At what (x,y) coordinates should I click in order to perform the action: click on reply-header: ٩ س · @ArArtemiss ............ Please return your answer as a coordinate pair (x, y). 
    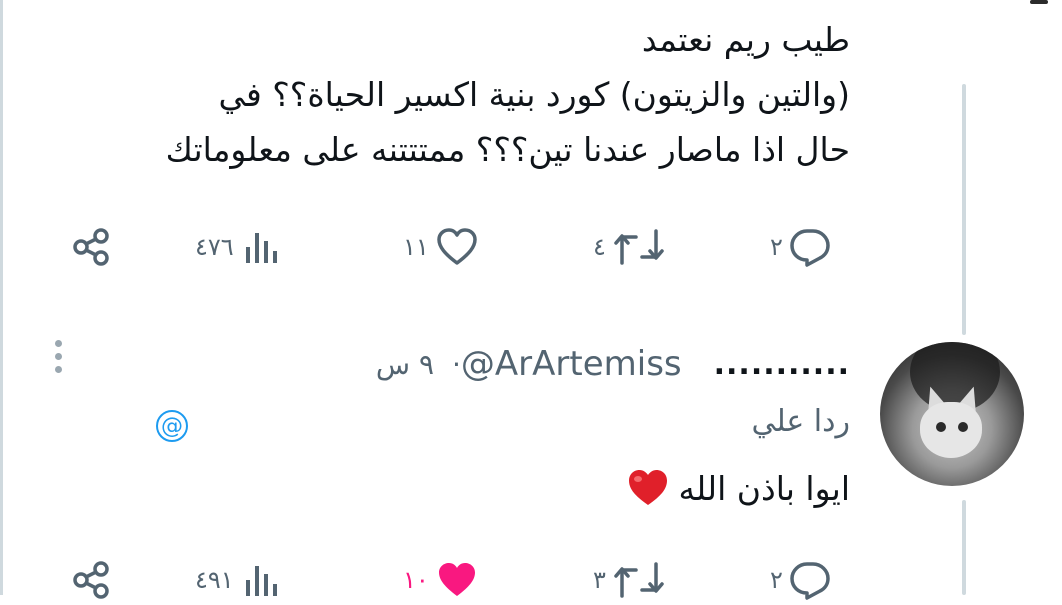
    Looking at the image, I should click on (590, 364).